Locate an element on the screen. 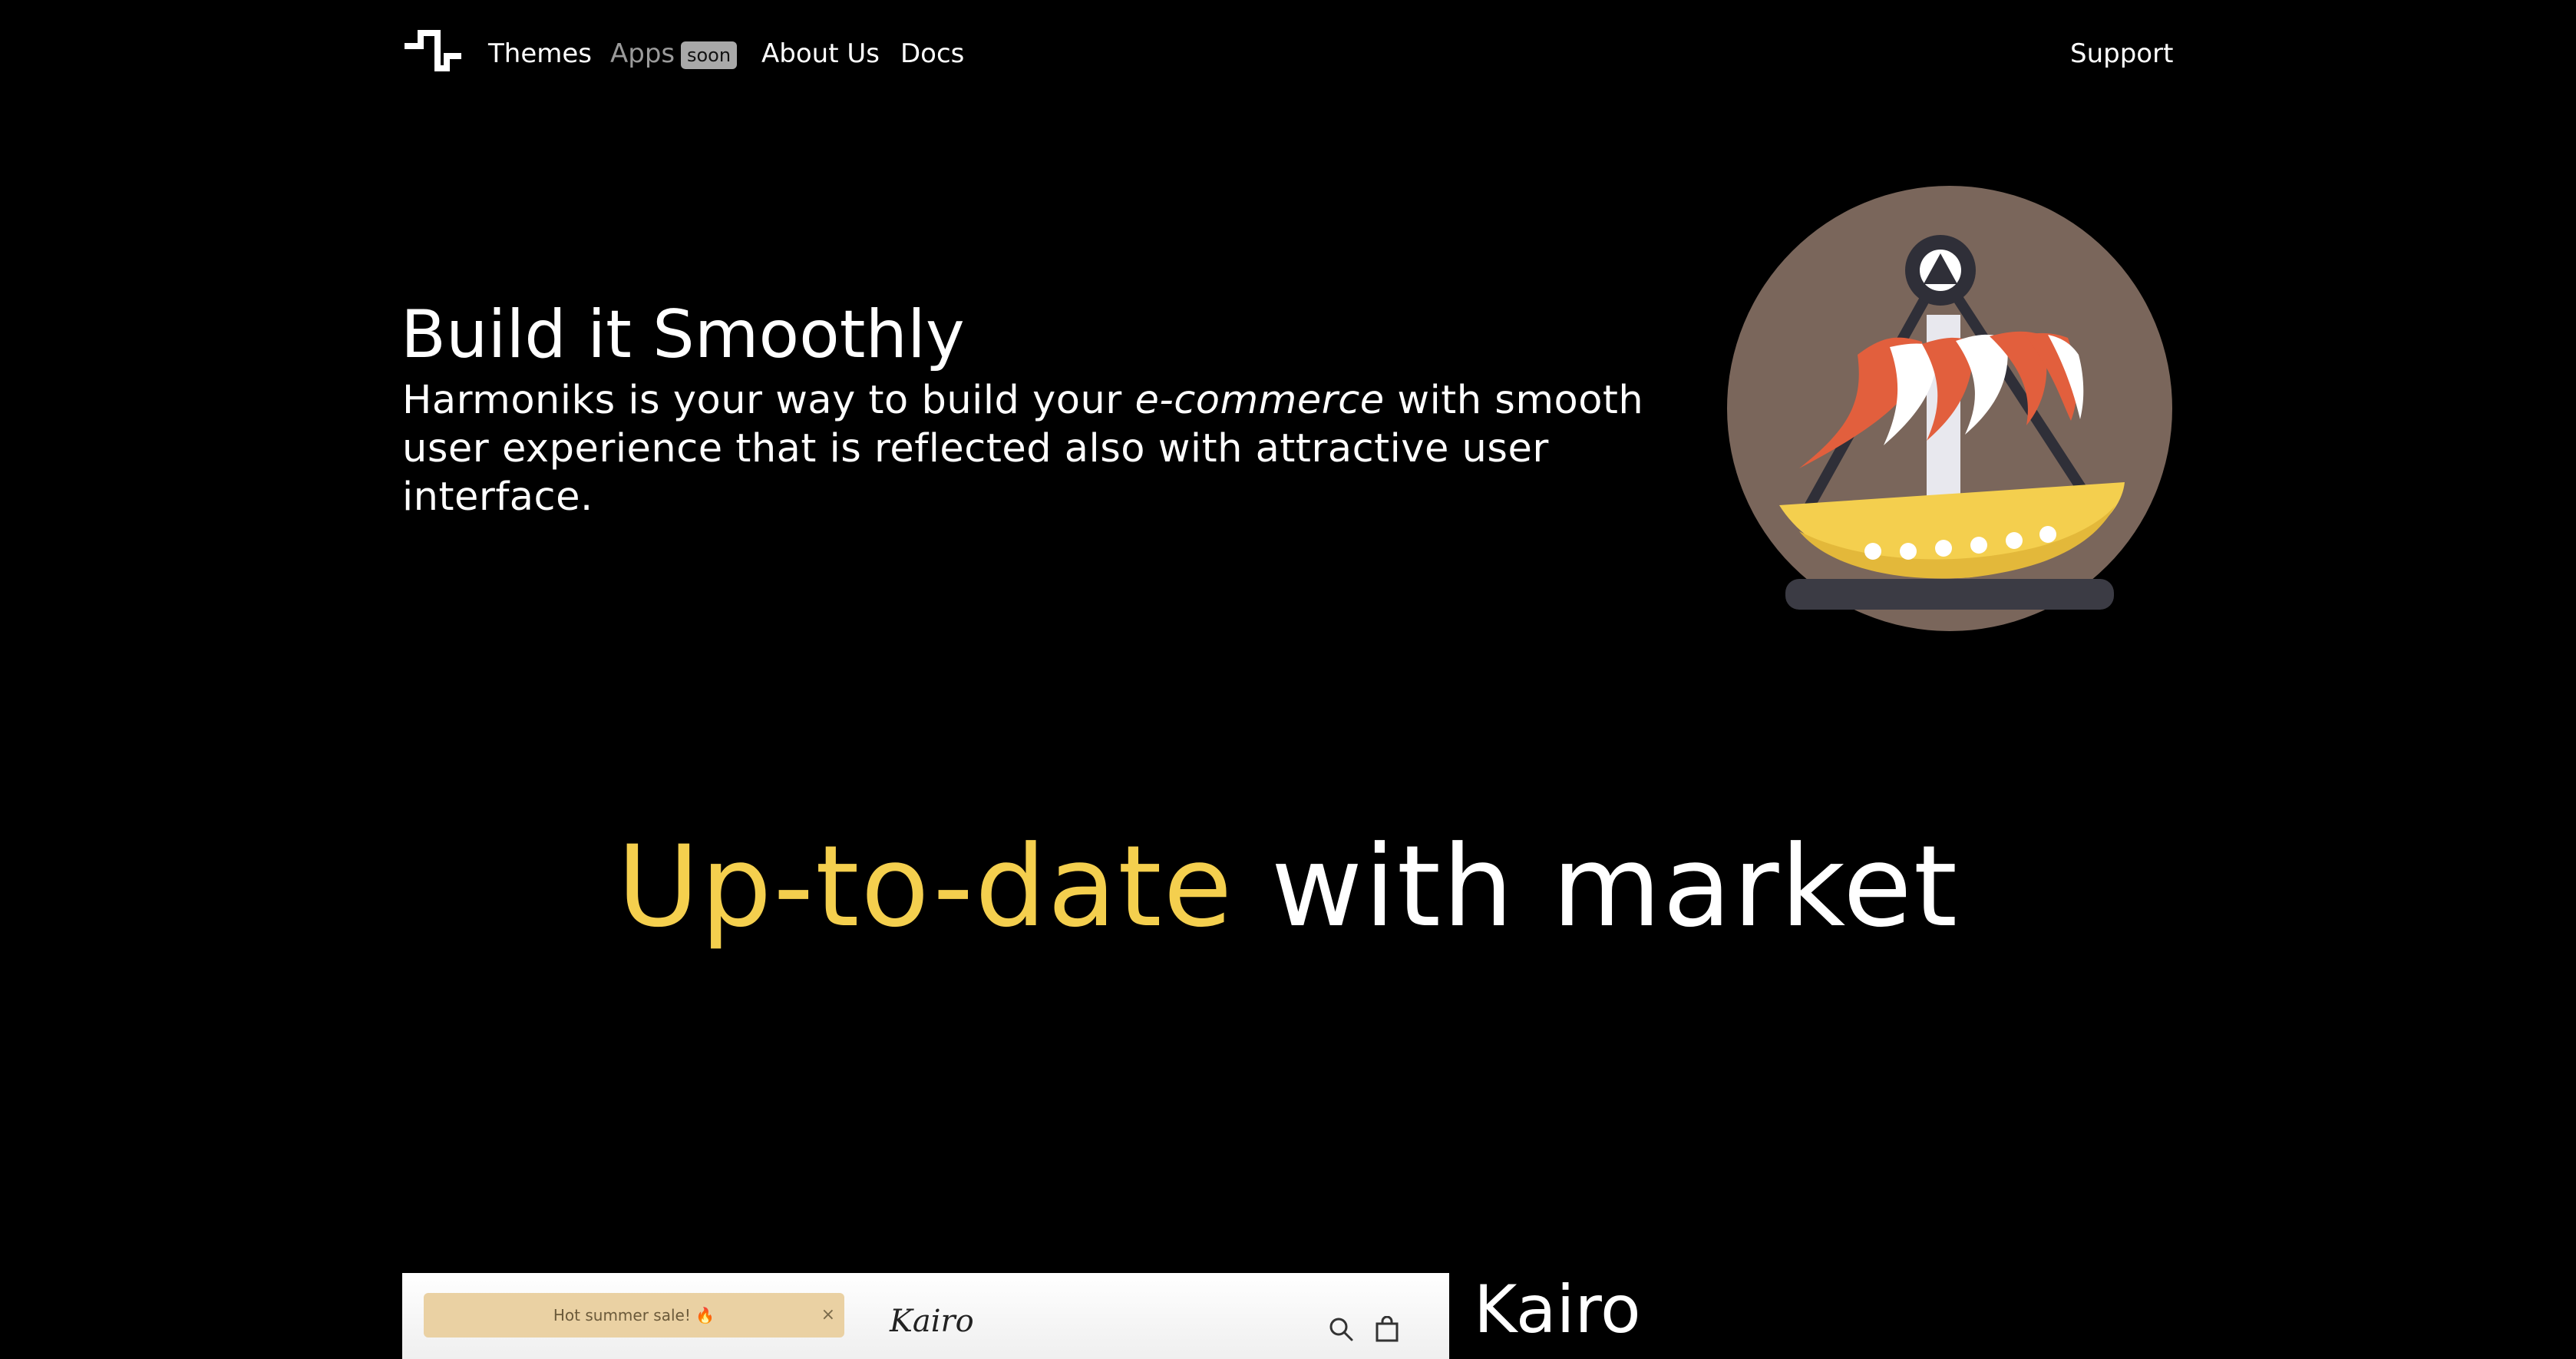  close-icon: × is located at coordinates (828, 1315).